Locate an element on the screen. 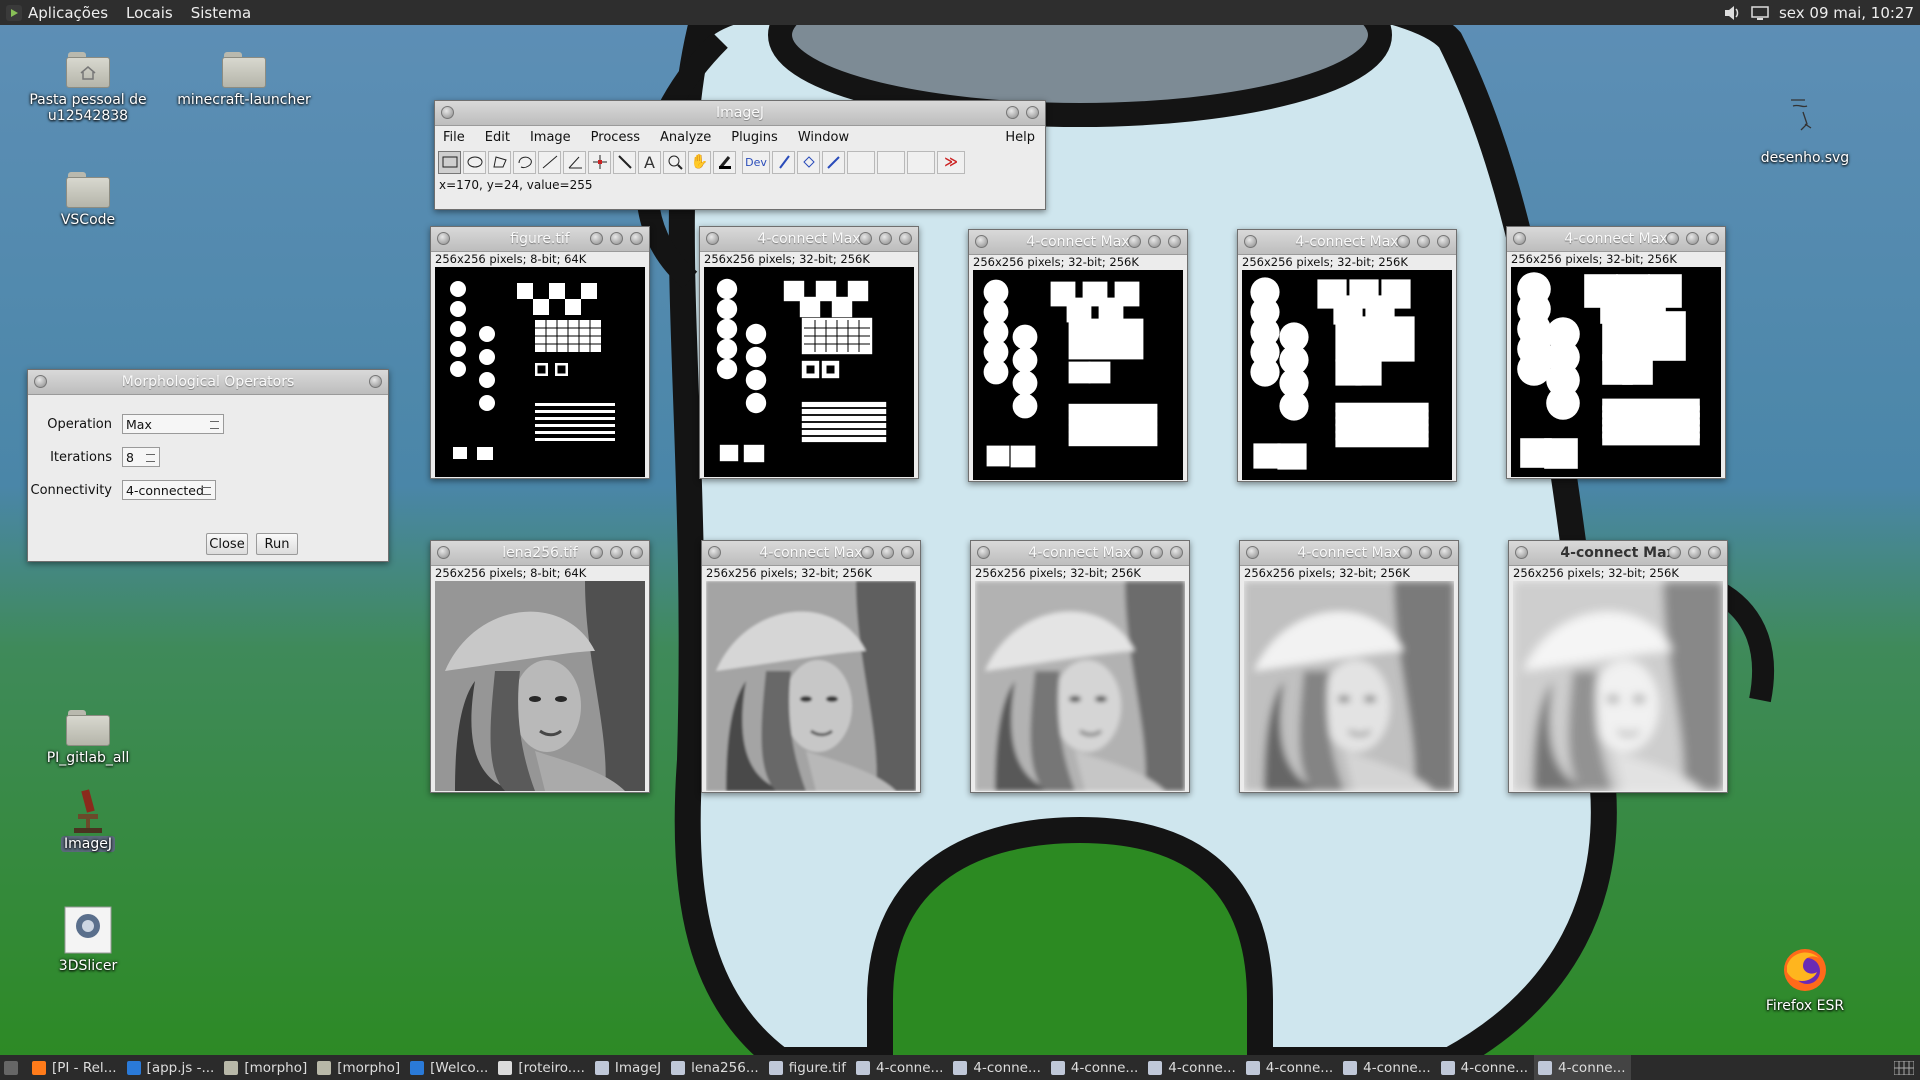 This screenshot has width=1920, height=1080. line-tool-icon is located at coordinates (549, 162).